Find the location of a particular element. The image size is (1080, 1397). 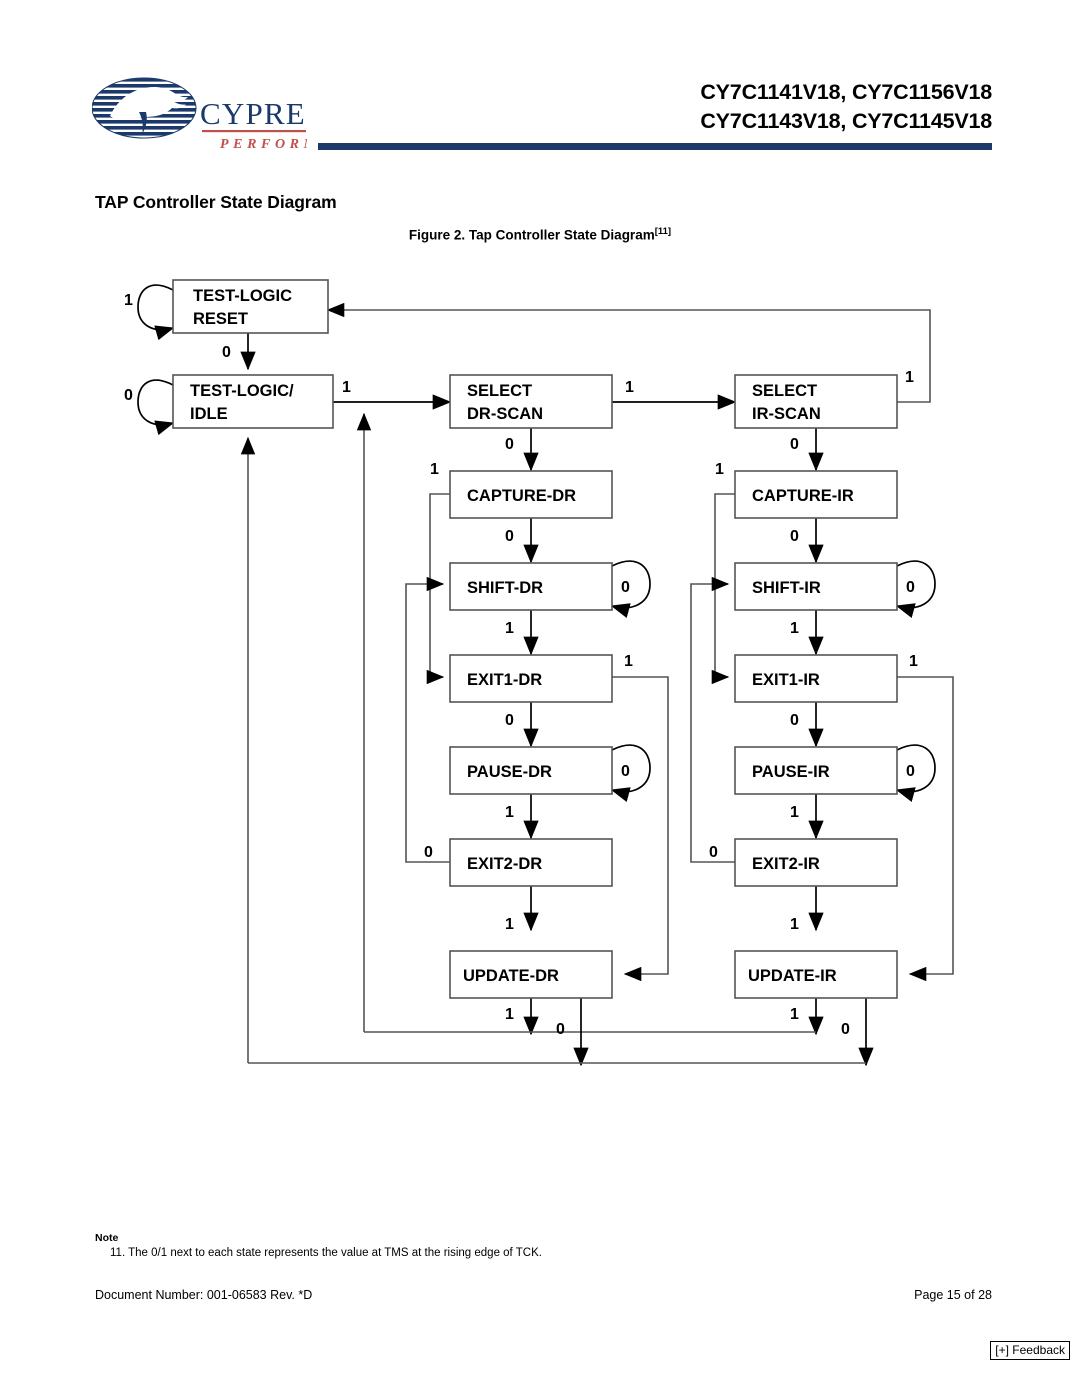

edge-label-selir-to-capir: 0 is located at coordinates (794, 444).